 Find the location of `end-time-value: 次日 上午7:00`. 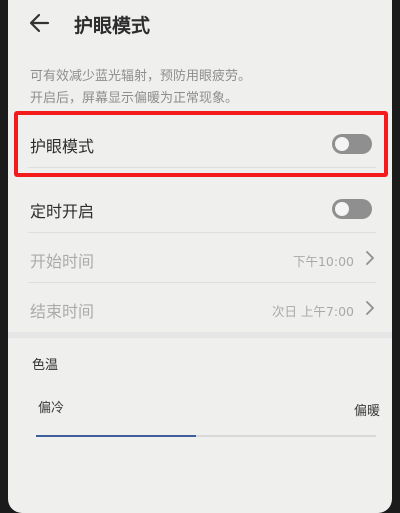

end-time-value: 次日 上午7:00 is located at coordinates (312, 311).